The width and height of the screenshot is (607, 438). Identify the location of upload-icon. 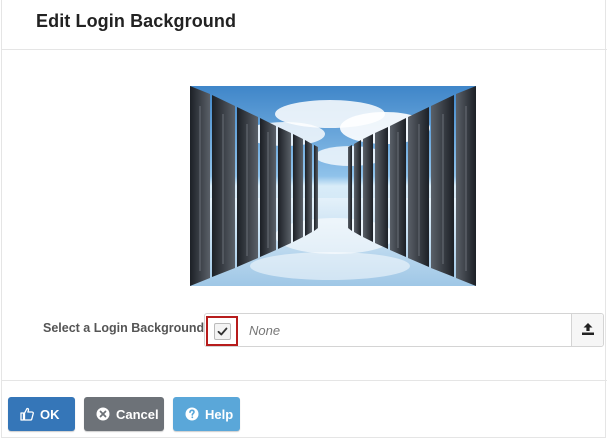
(588, 329).